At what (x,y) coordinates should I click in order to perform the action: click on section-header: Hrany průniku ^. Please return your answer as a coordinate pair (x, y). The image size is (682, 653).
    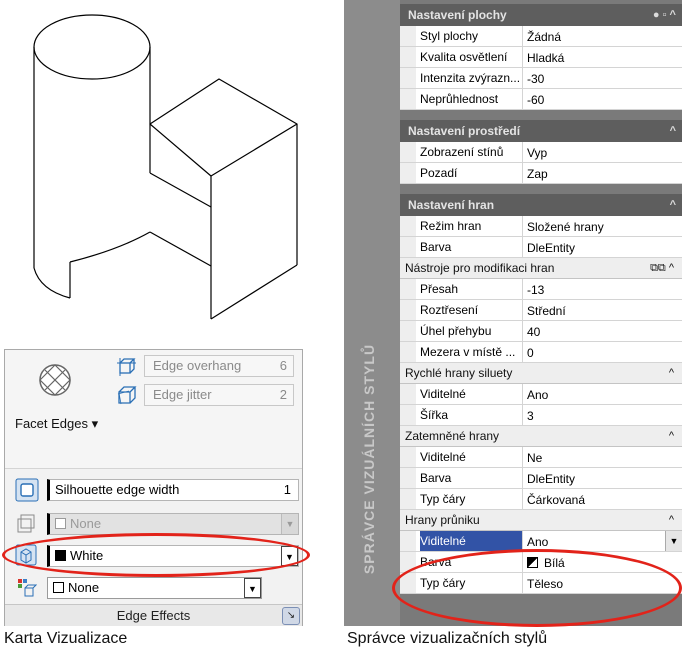
    Looking at the image, I should click on (541, 520).